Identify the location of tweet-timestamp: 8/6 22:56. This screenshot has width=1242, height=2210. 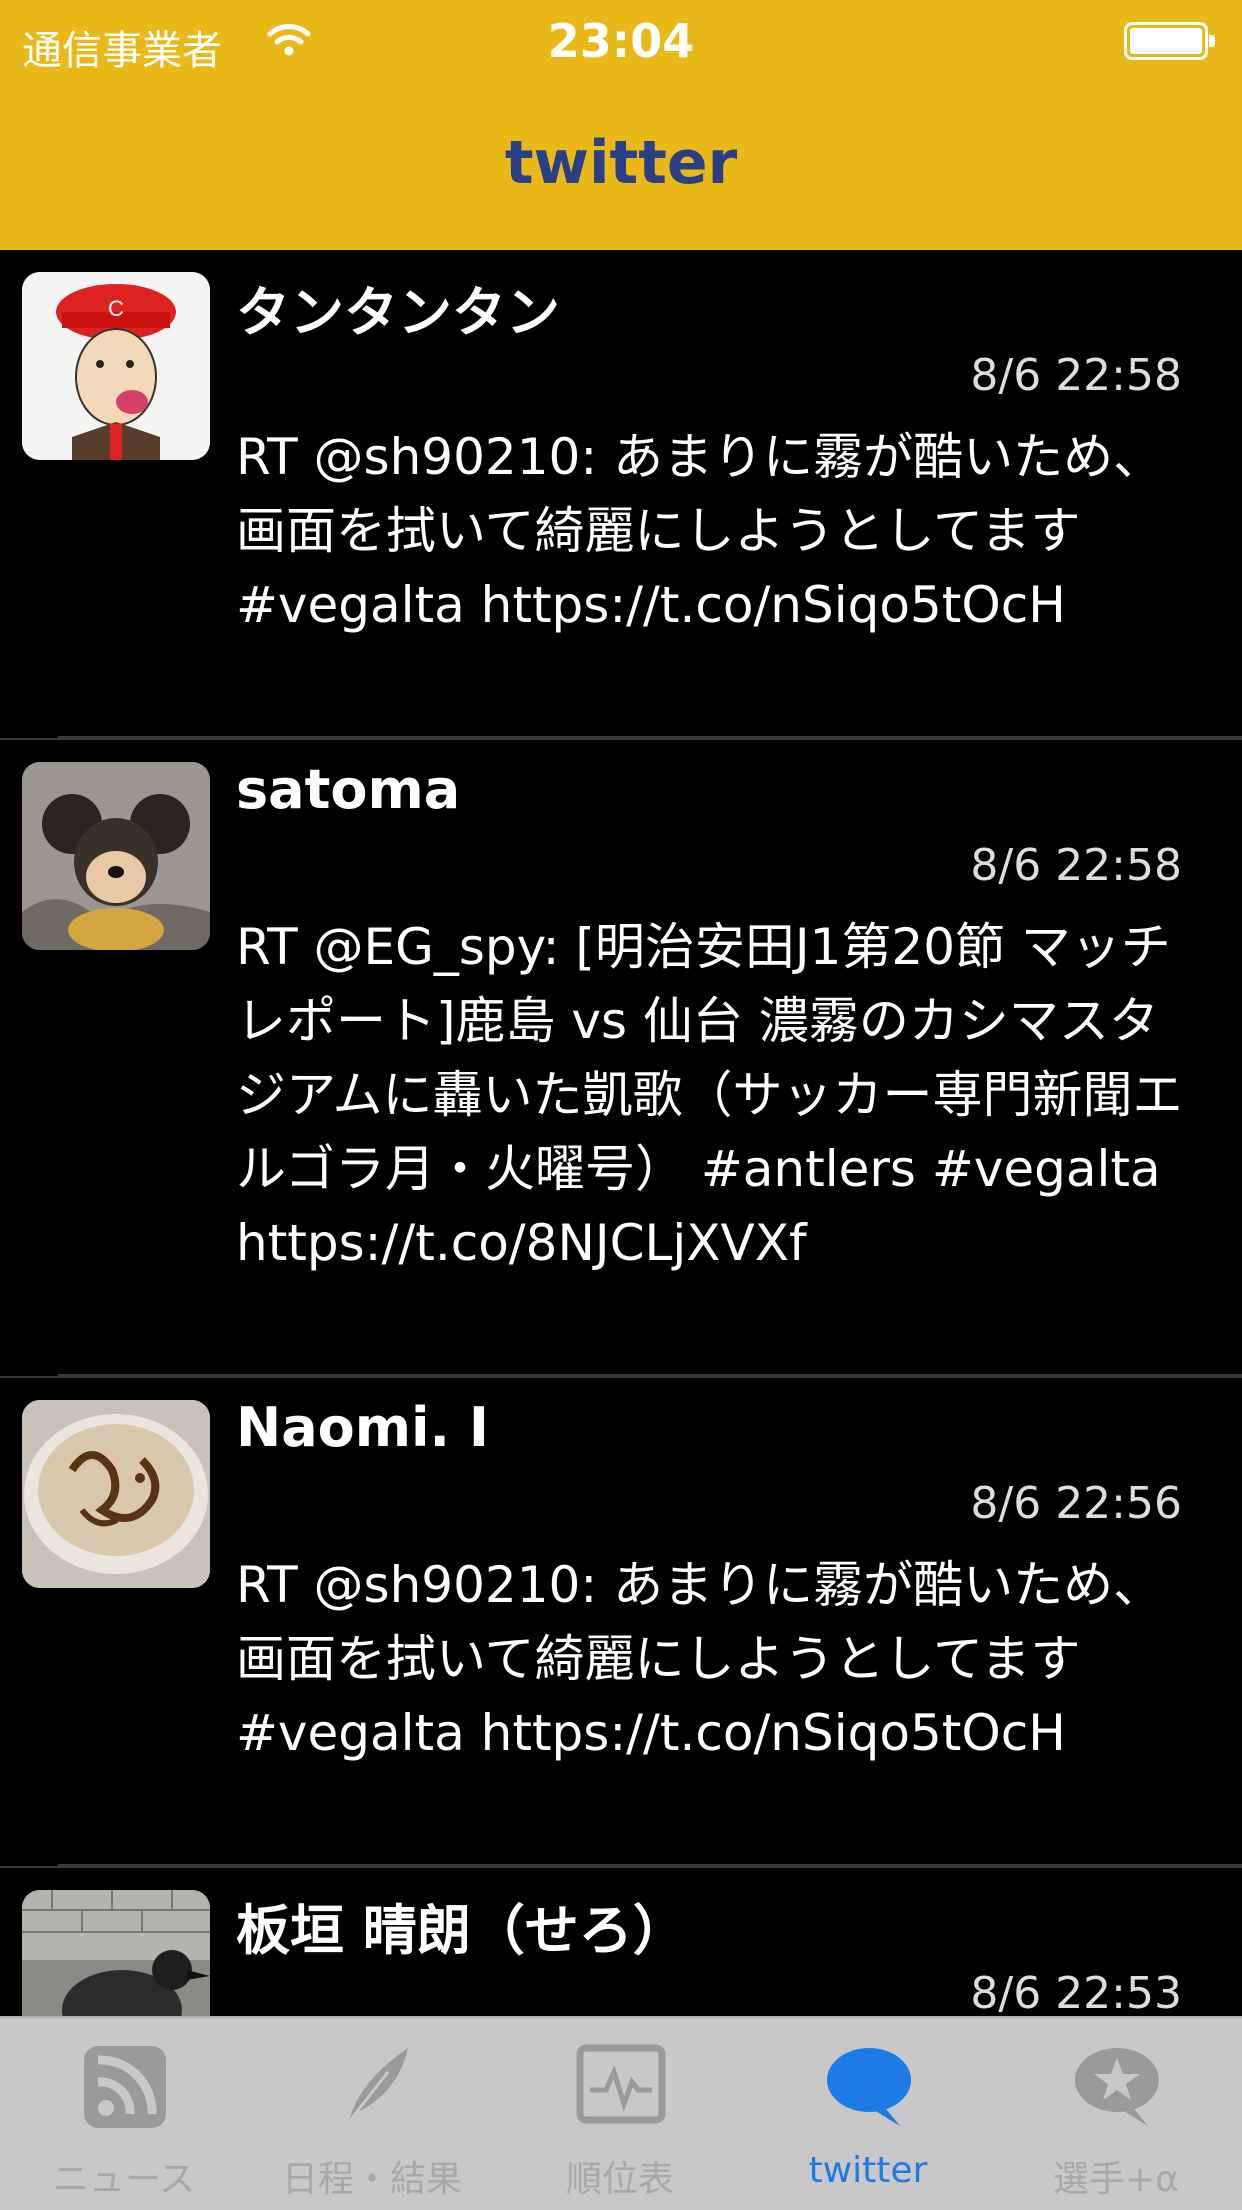
(1076, 1503).